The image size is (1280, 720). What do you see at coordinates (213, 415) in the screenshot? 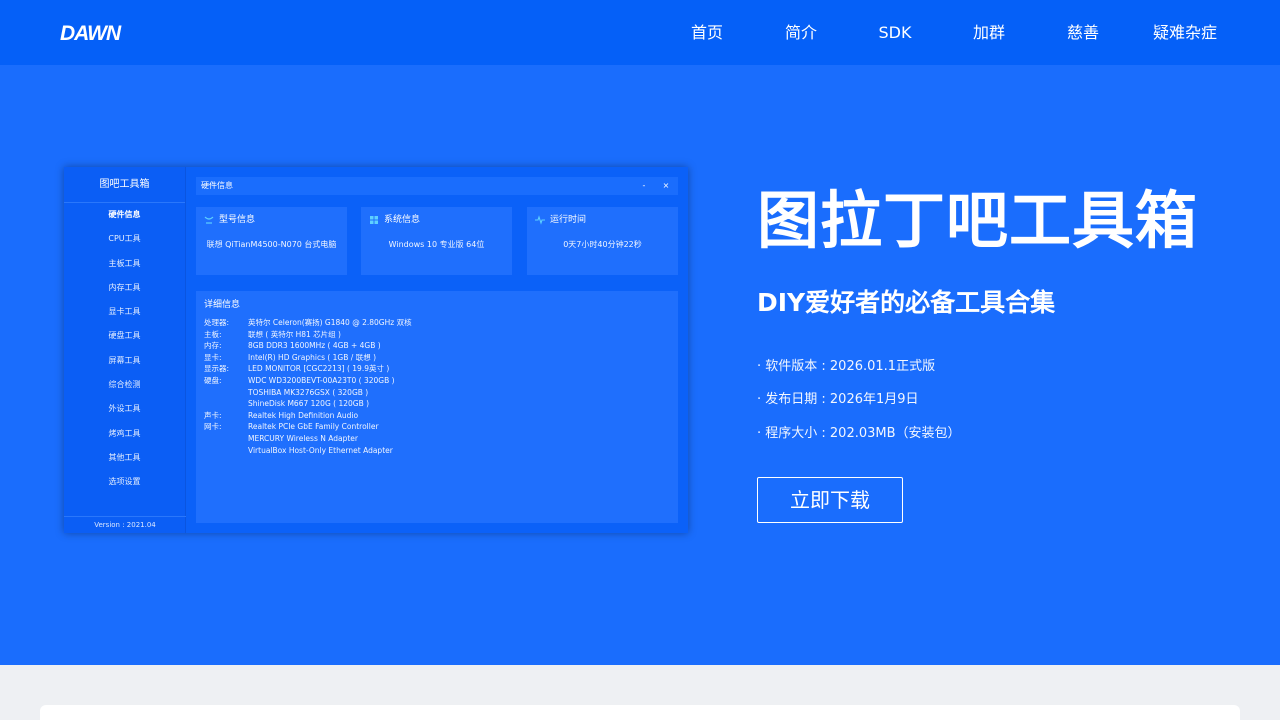
I see `detail-key: 声卡:` at bounding box center [213, 415].